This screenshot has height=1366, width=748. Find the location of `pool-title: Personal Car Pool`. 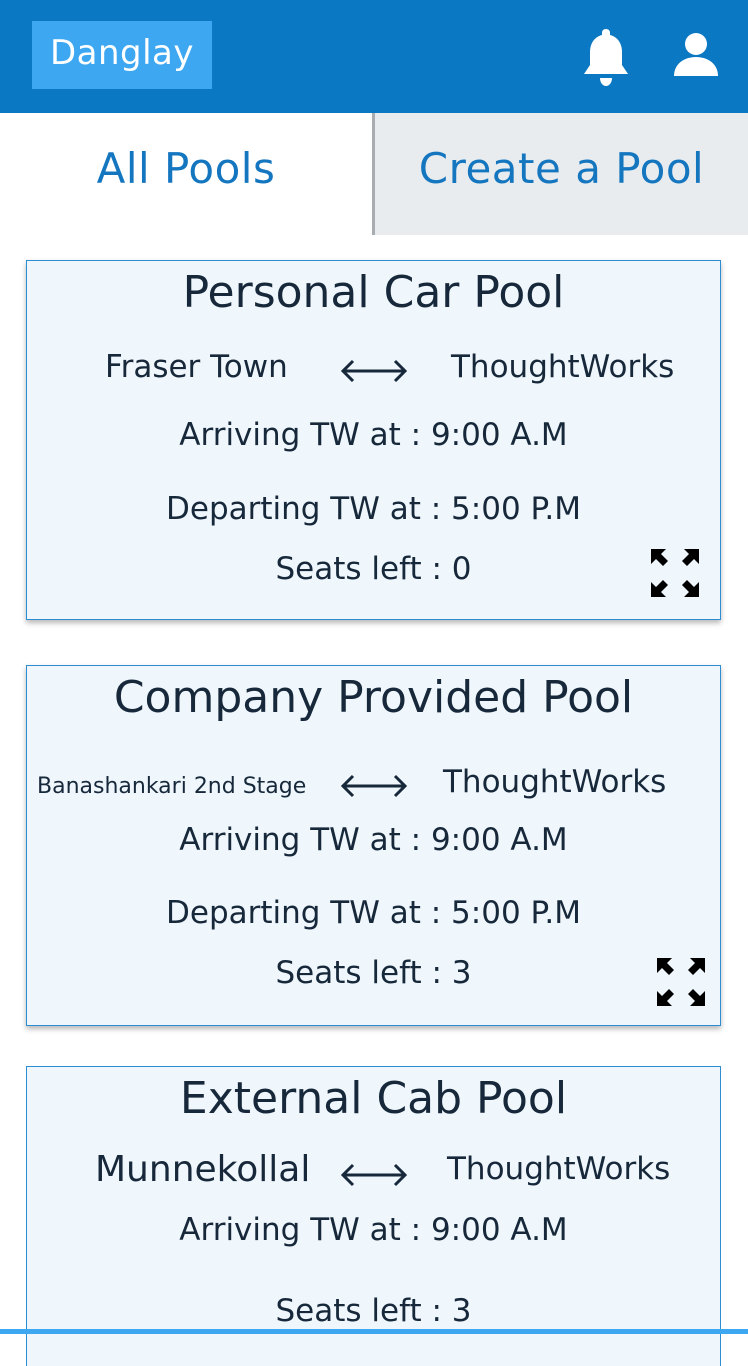

pool-title: Personal Car Pool is located at coordinates (373, 292).